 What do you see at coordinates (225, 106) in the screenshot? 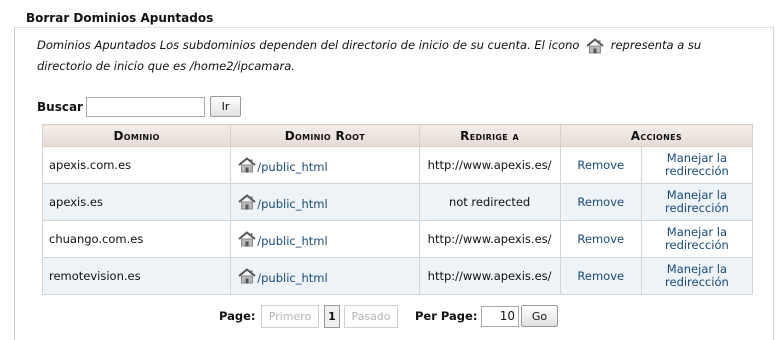
I see `search-button: Ir` at bounding box center [225, 106].